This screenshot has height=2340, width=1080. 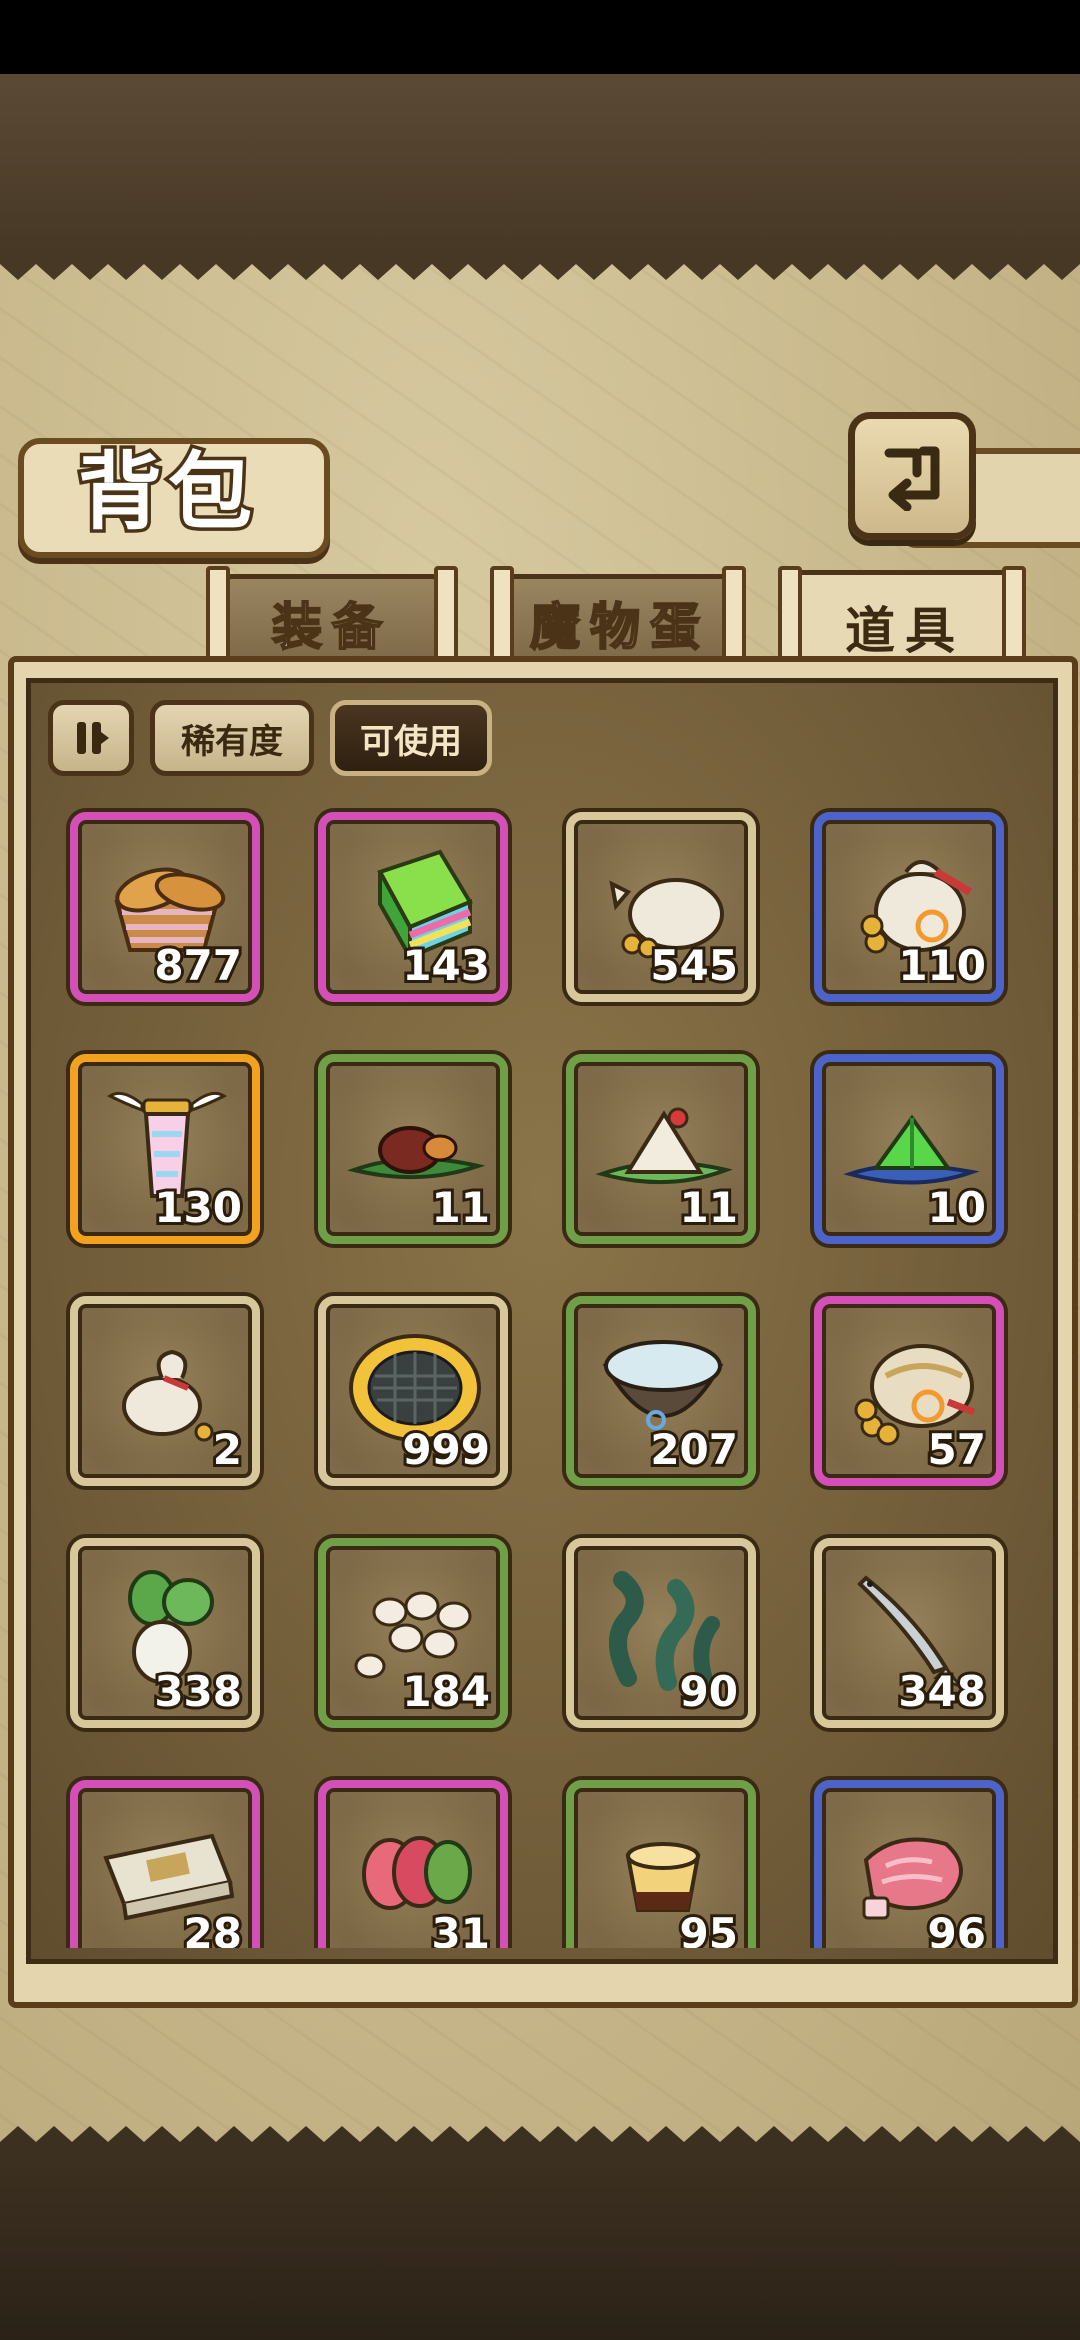 I want to click on item-quantity: 348, so click(x=942, y=1691).